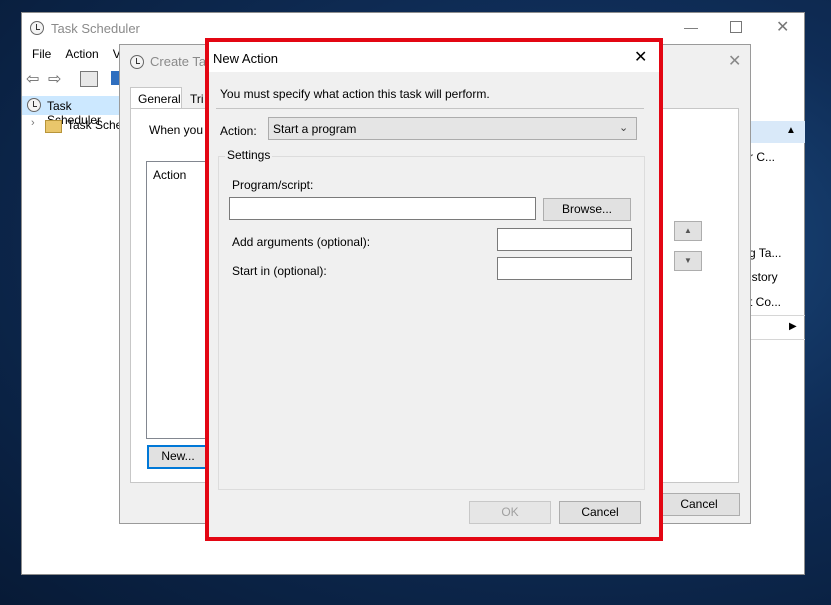 This screenshot has height=605, width=831. What do you see at coordinates (170, 175) in the screenshot?
I see `actions-list-header: Action` at bounding box center [170, 175].